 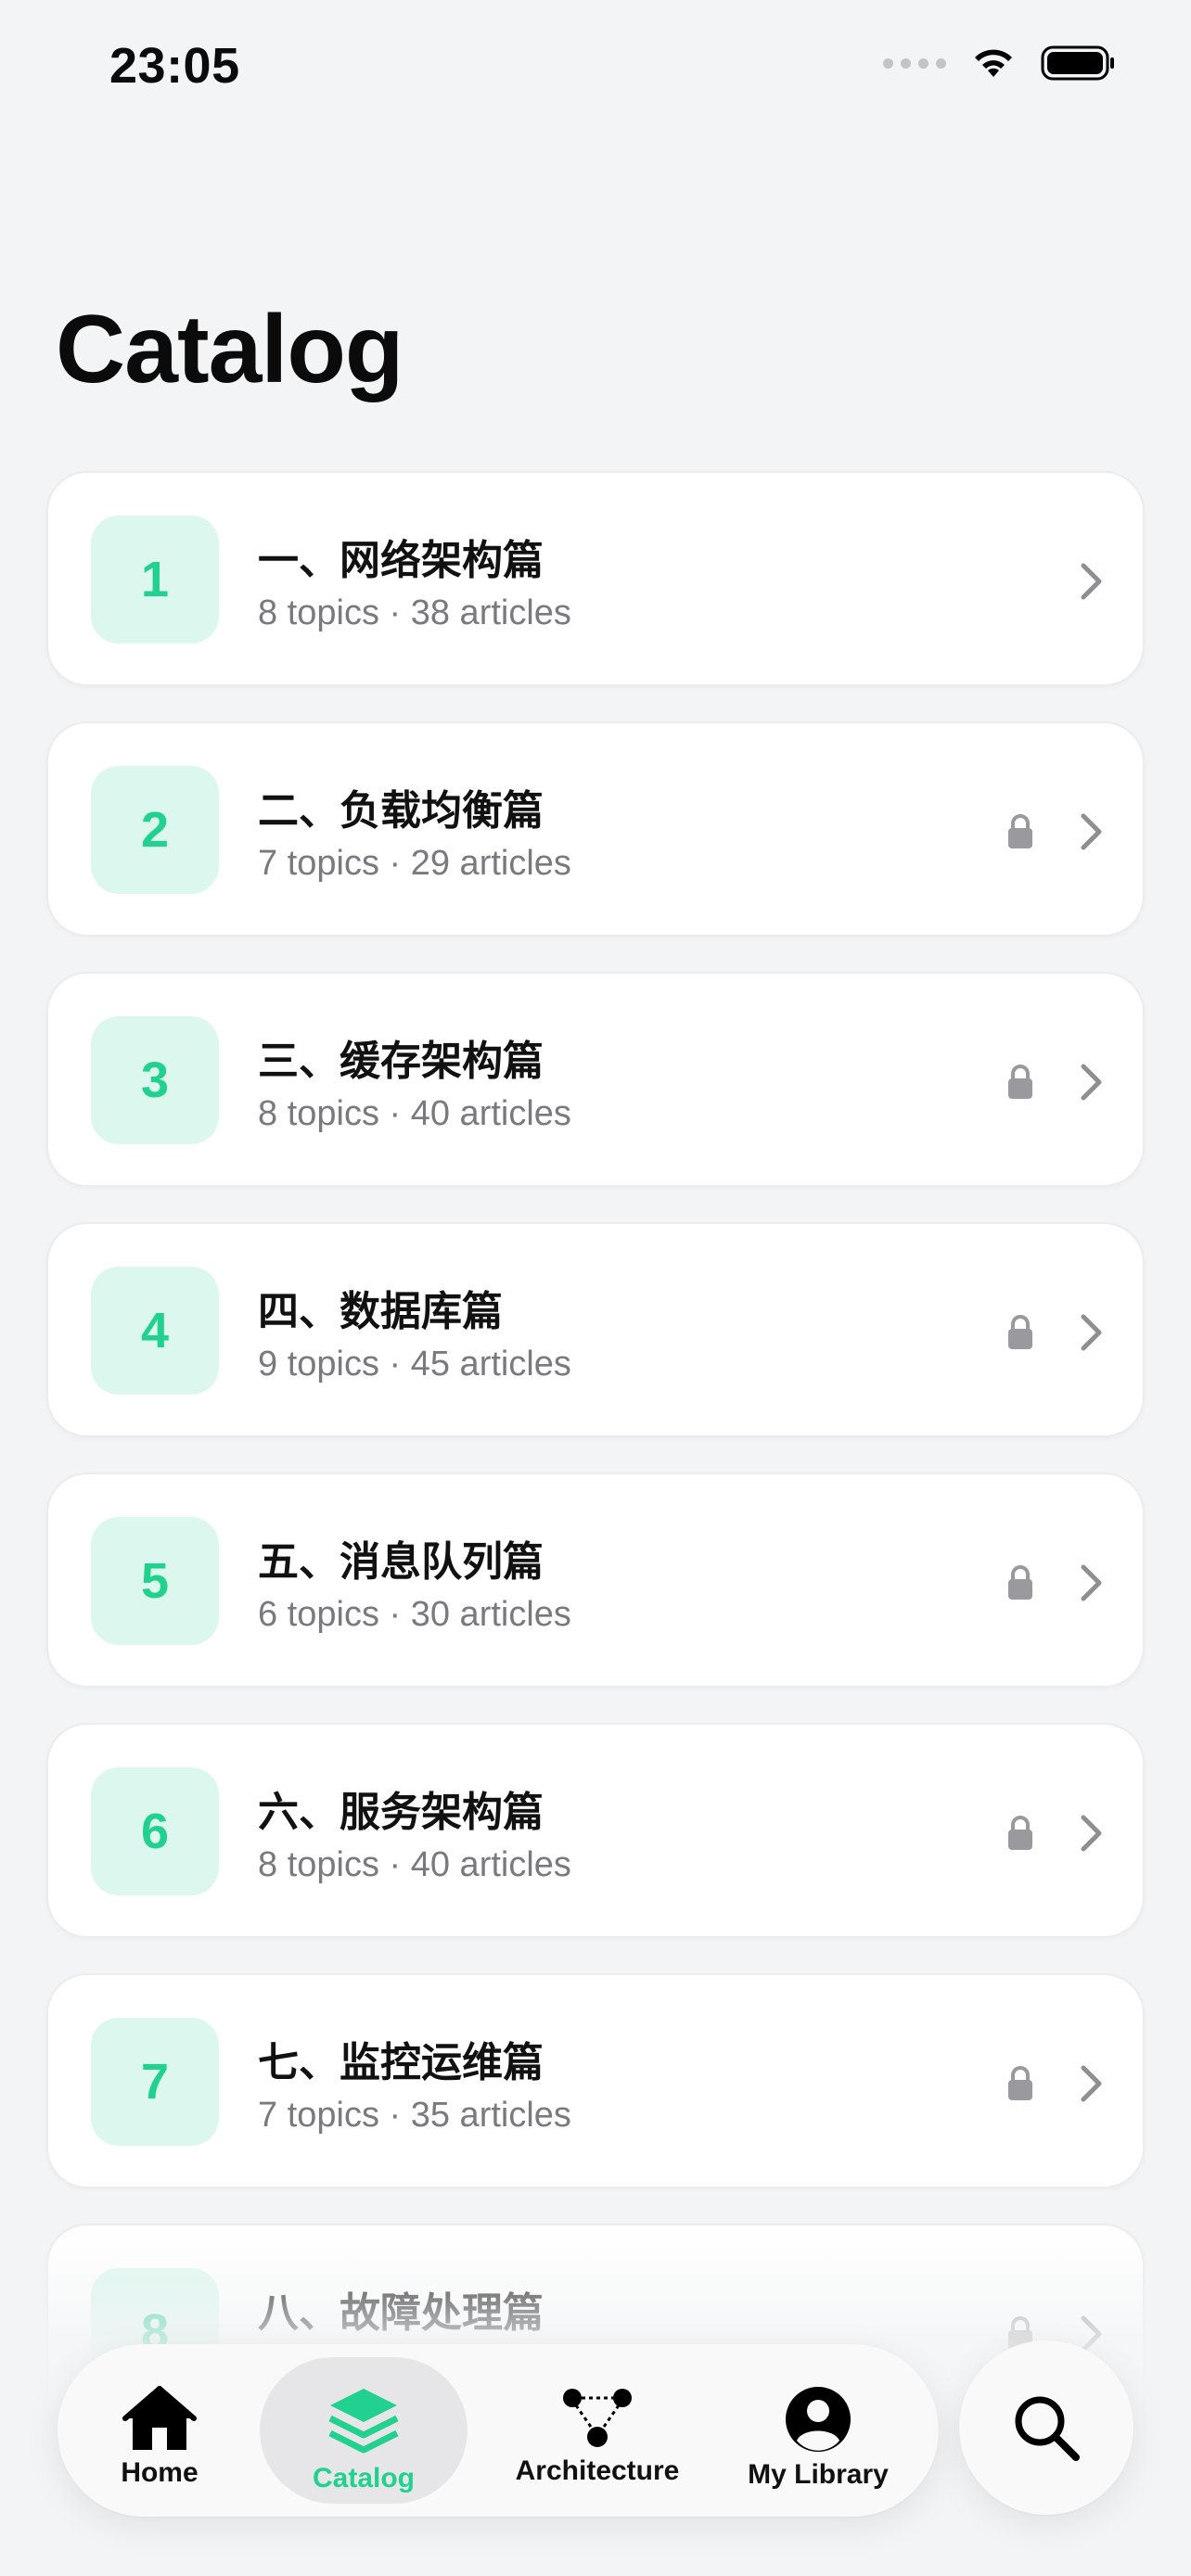 What do you see at coordinates (401, 2313) in the screenshot?
I see `chapter-title: 八、故障处理篇` at bounding box center [401, 2313].